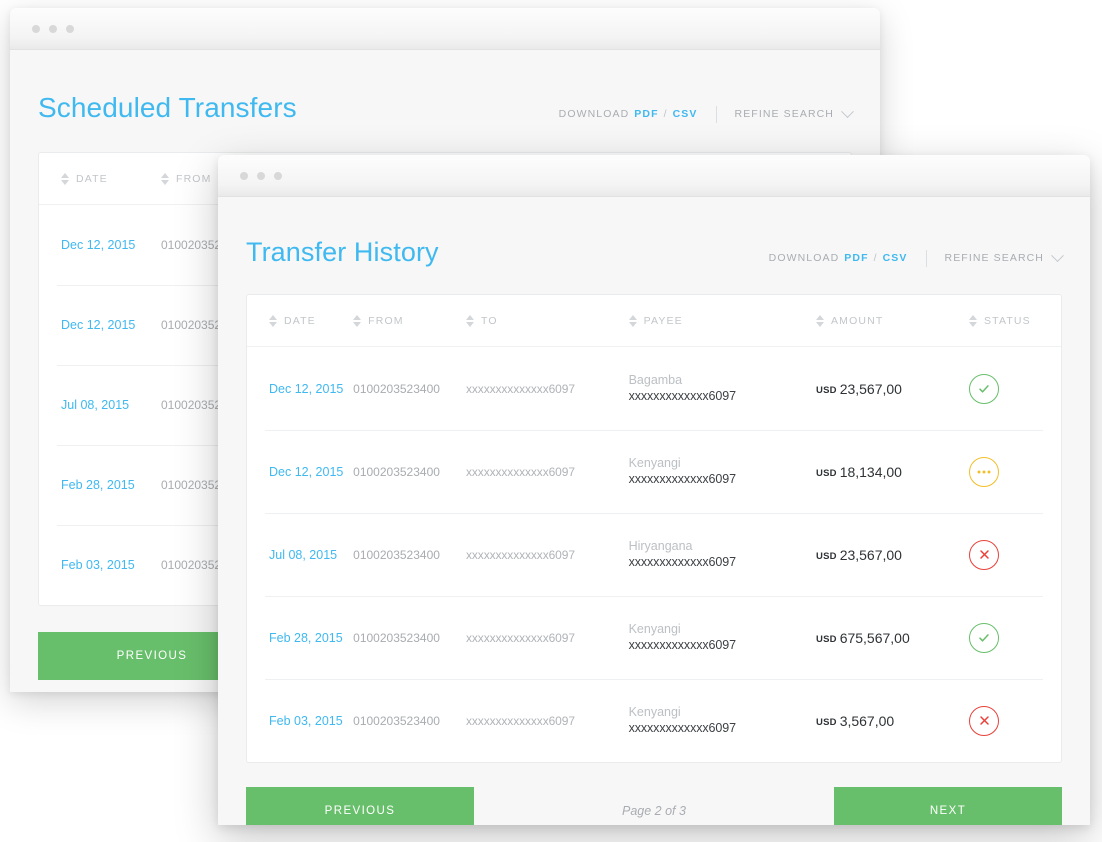 The image size is (1102, 842). What do you see at coordinates (632, 320) in the screenshot?
I see `sort-icon-payee` at bounding box center [632, 320].